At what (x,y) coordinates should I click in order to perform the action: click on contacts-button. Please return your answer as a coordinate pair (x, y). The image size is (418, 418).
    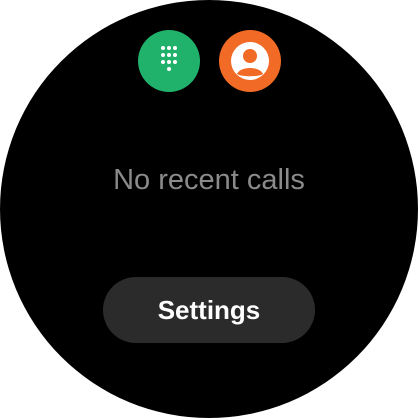
    Looking at the image, I should click on (250, 61).